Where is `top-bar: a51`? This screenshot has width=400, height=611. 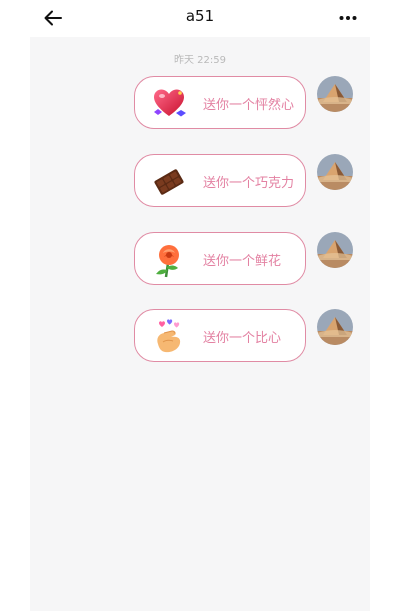 top-bar: a51 is located at coordinates (200, 18).